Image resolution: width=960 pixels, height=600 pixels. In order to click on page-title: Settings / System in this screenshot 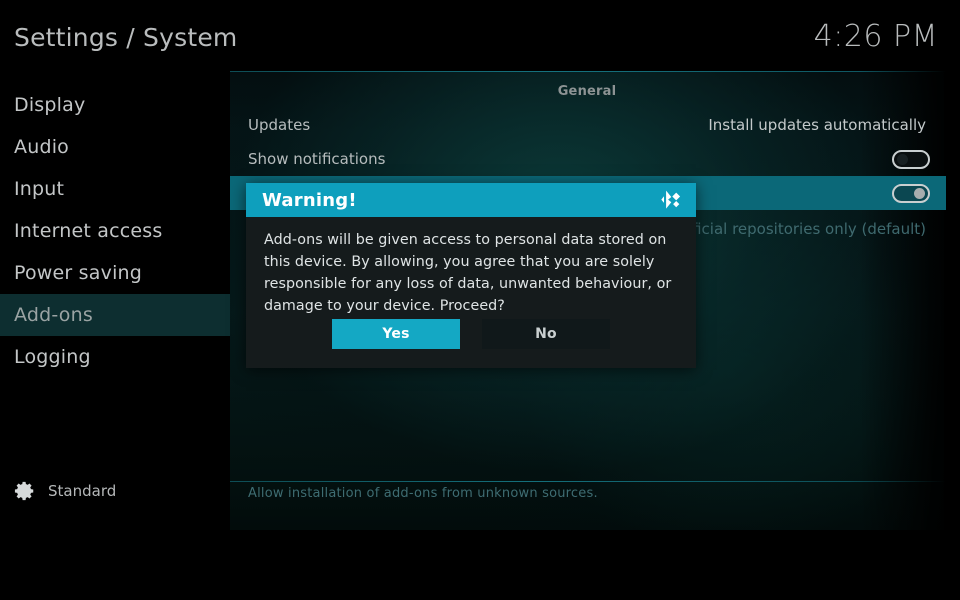, I will do `click(126, 37)`.